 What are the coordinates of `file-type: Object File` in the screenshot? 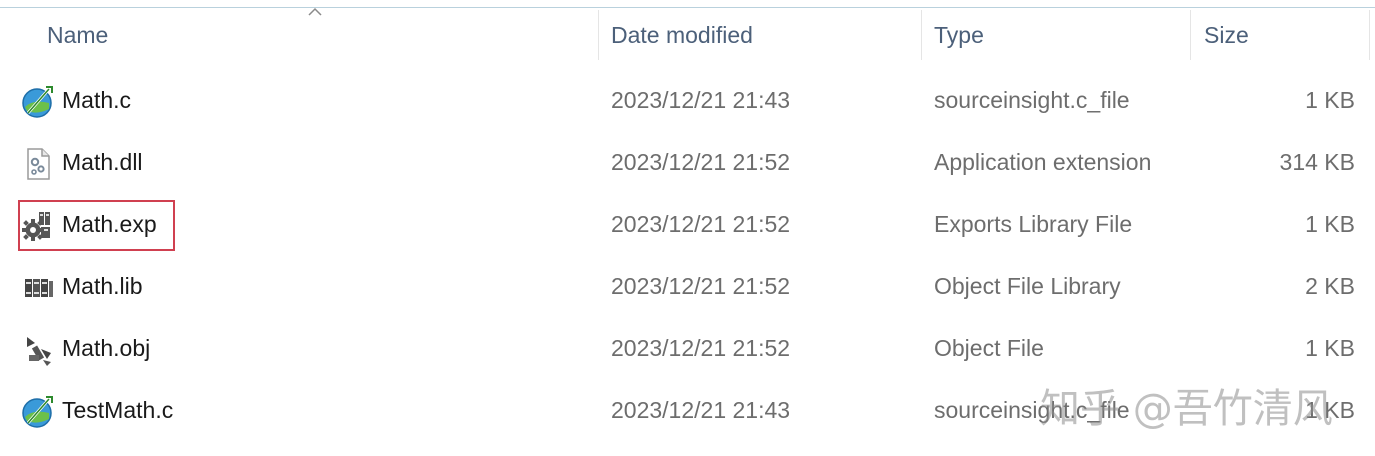 It's located at (989, 348).